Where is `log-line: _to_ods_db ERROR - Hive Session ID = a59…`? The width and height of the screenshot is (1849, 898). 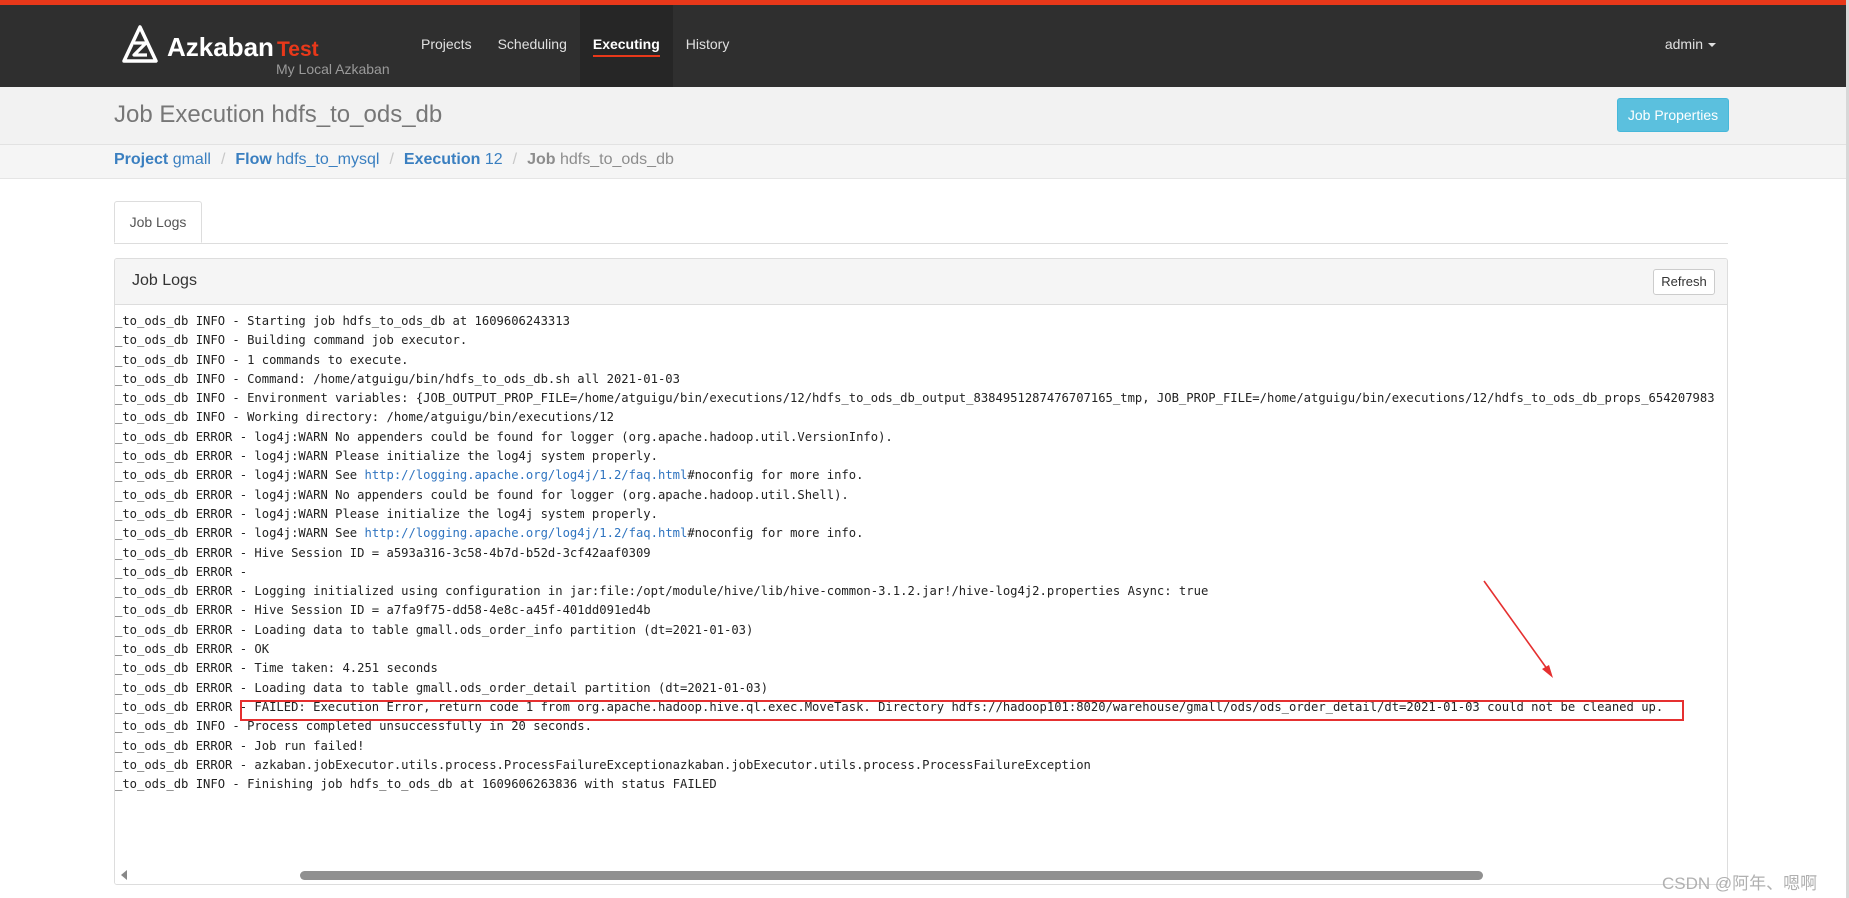
log-line: _to_ods_db ERROR - Hive Session ID = a59… is located at coordinates (383, 552).